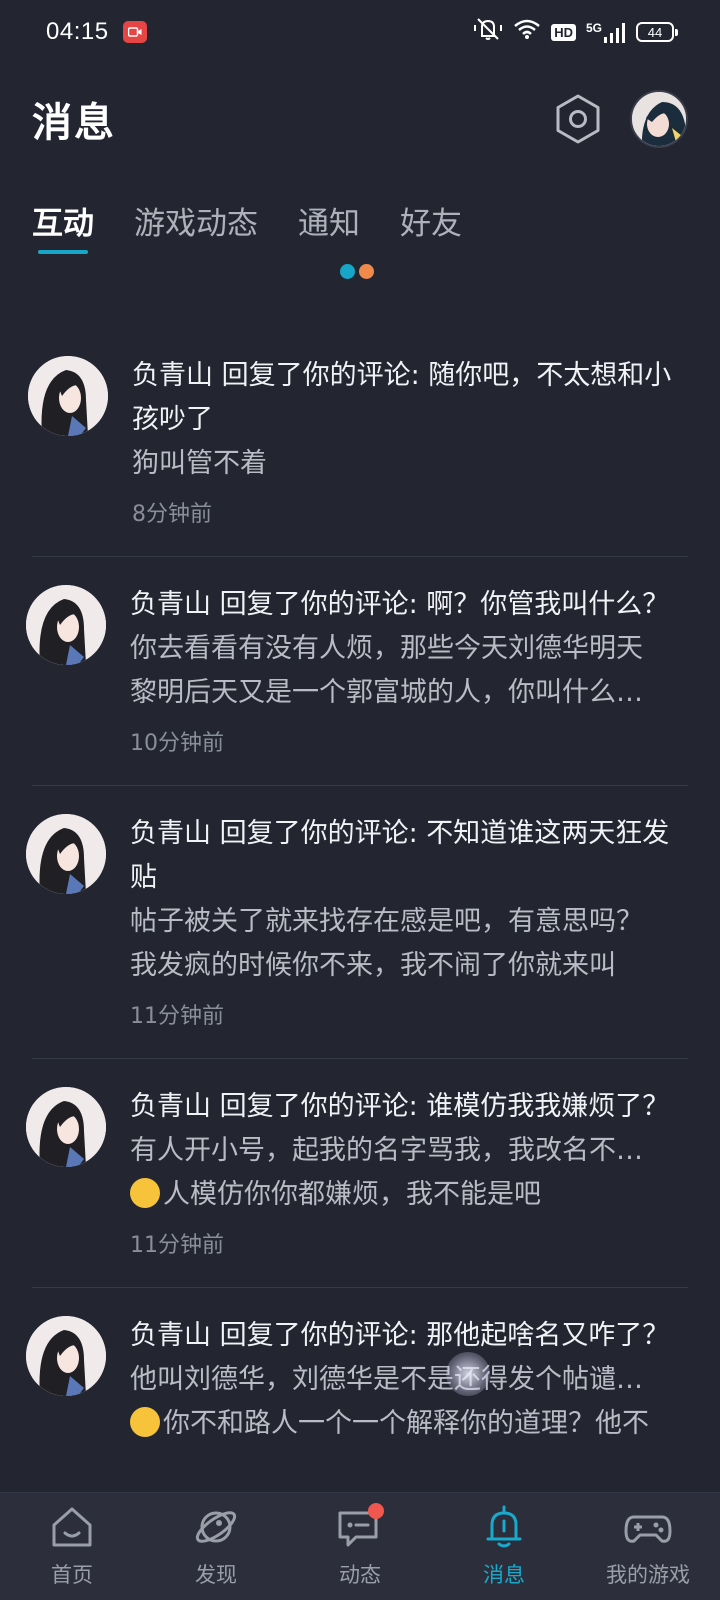 This screenshot has height=1600, width=720. What do you see at coordinates (196, 224) in the screenshot?
I see `tab-label: 游戏动态` at bounding box center [196, 224].